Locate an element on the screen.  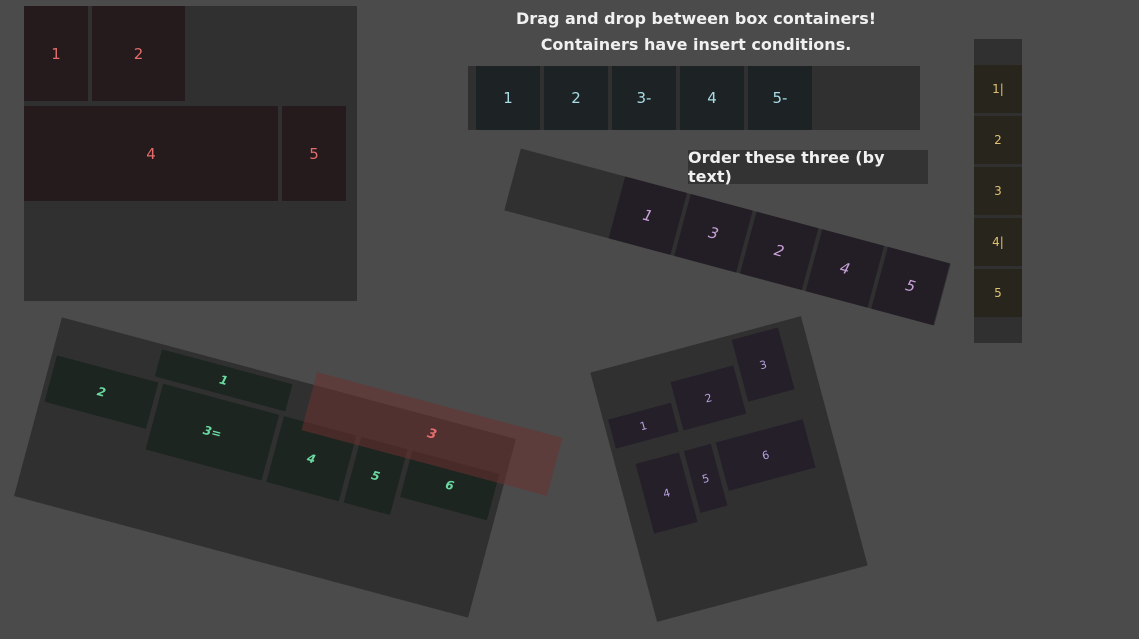
tilted-row-box-3: 3 is located at coordinates (713, 233).